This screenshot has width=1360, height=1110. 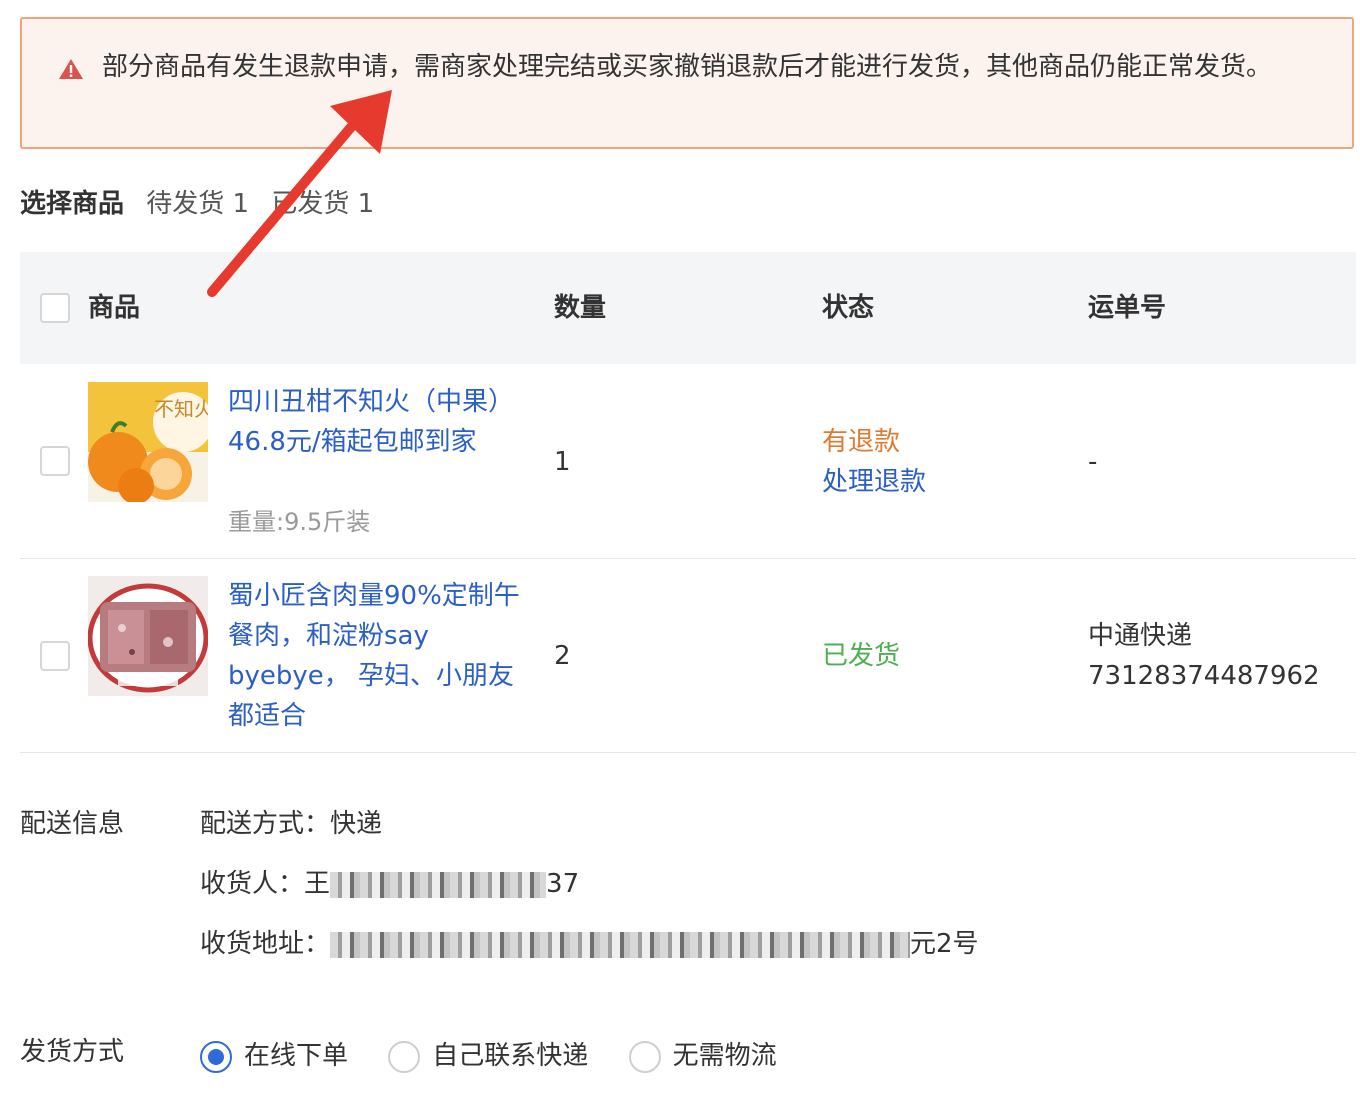 What do you see at coordinates (725, 1056) in the screenshot?
I see `option-no-logistics-label: 无需物流` at bounding box center [725, 1056].